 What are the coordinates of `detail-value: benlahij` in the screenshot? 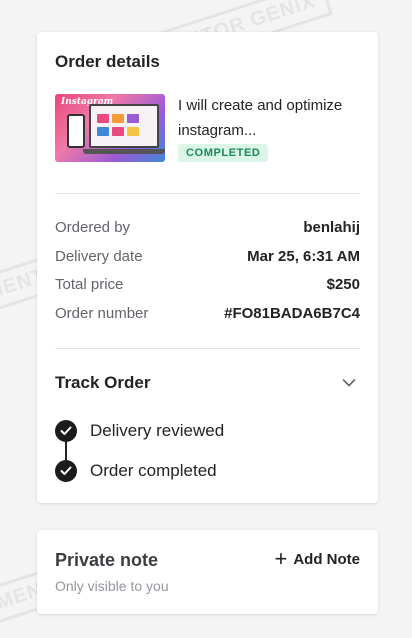 It's located at (331, 227).